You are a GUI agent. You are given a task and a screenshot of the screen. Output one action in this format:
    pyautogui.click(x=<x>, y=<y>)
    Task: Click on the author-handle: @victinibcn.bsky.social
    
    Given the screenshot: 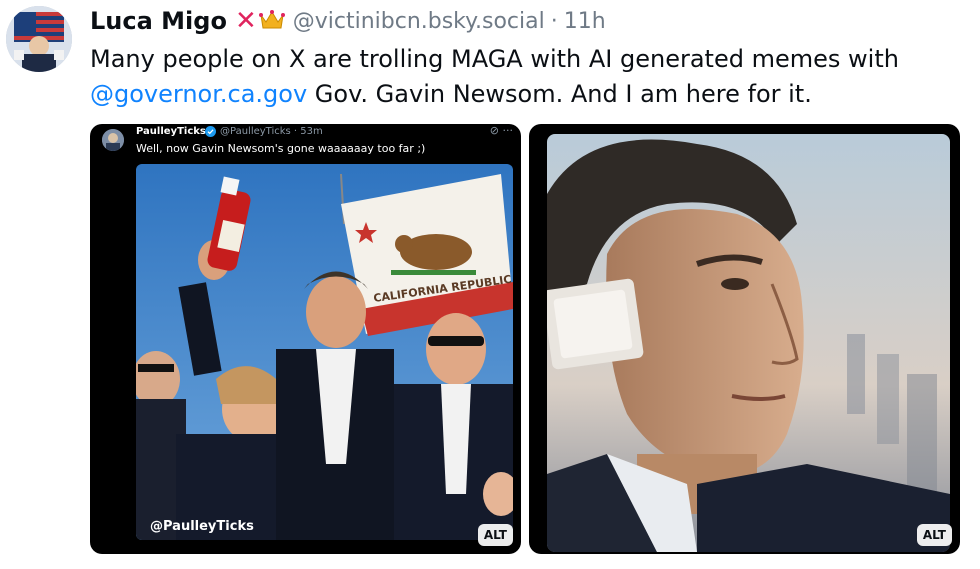 What is the action you would take?
    pyautogui.click(x=419, y=21)
    